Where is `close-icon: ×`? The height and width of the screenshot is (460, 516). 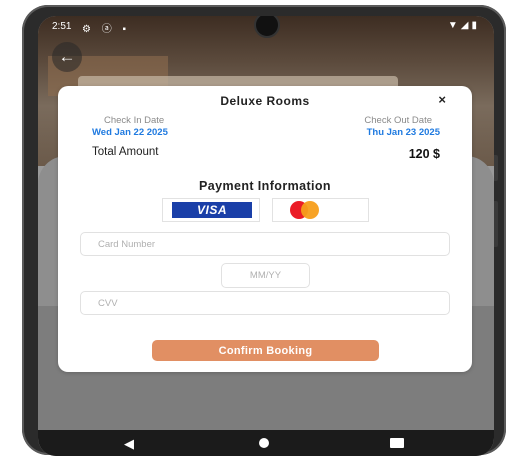
close-icon: × is located at coordinates (442, 99).